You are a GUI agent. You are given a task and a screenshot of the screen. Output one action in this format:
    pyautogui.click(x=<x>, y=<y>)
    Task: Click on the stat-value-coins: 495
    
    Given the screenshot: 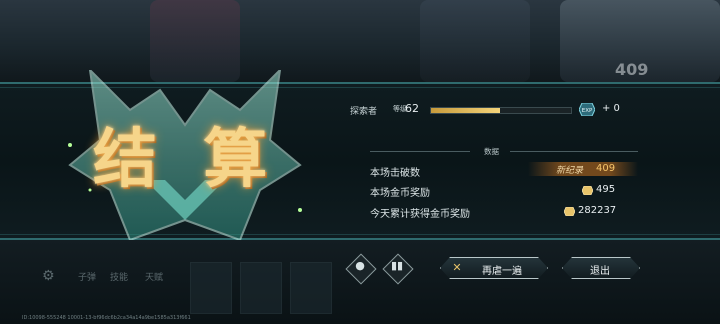 What is the action you would take?
    pyautogui.click(x=606, y=189)
    